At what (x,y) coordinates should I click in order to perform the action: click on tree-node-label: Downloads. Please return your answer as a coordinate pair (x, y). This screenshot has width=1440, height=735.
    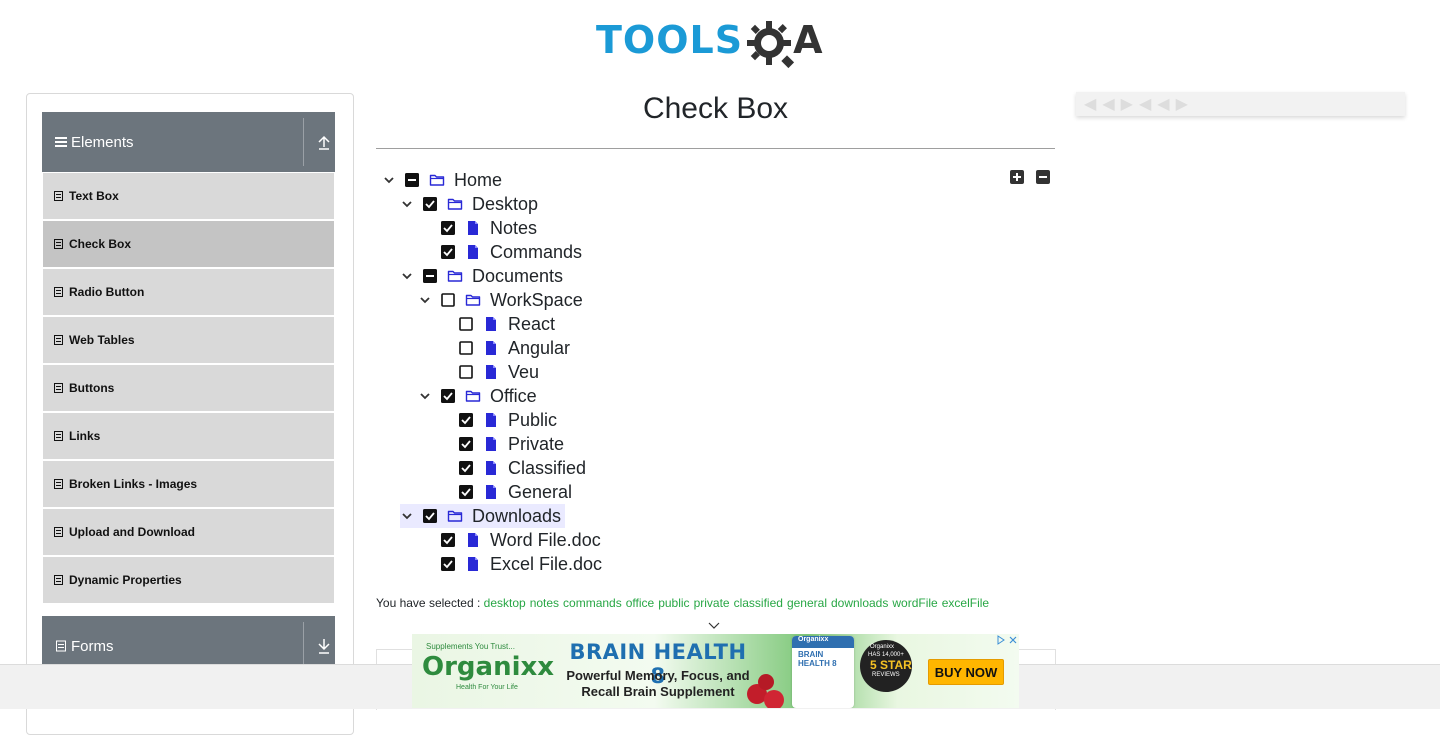
    Looking at the image, I should click on (516, 516).